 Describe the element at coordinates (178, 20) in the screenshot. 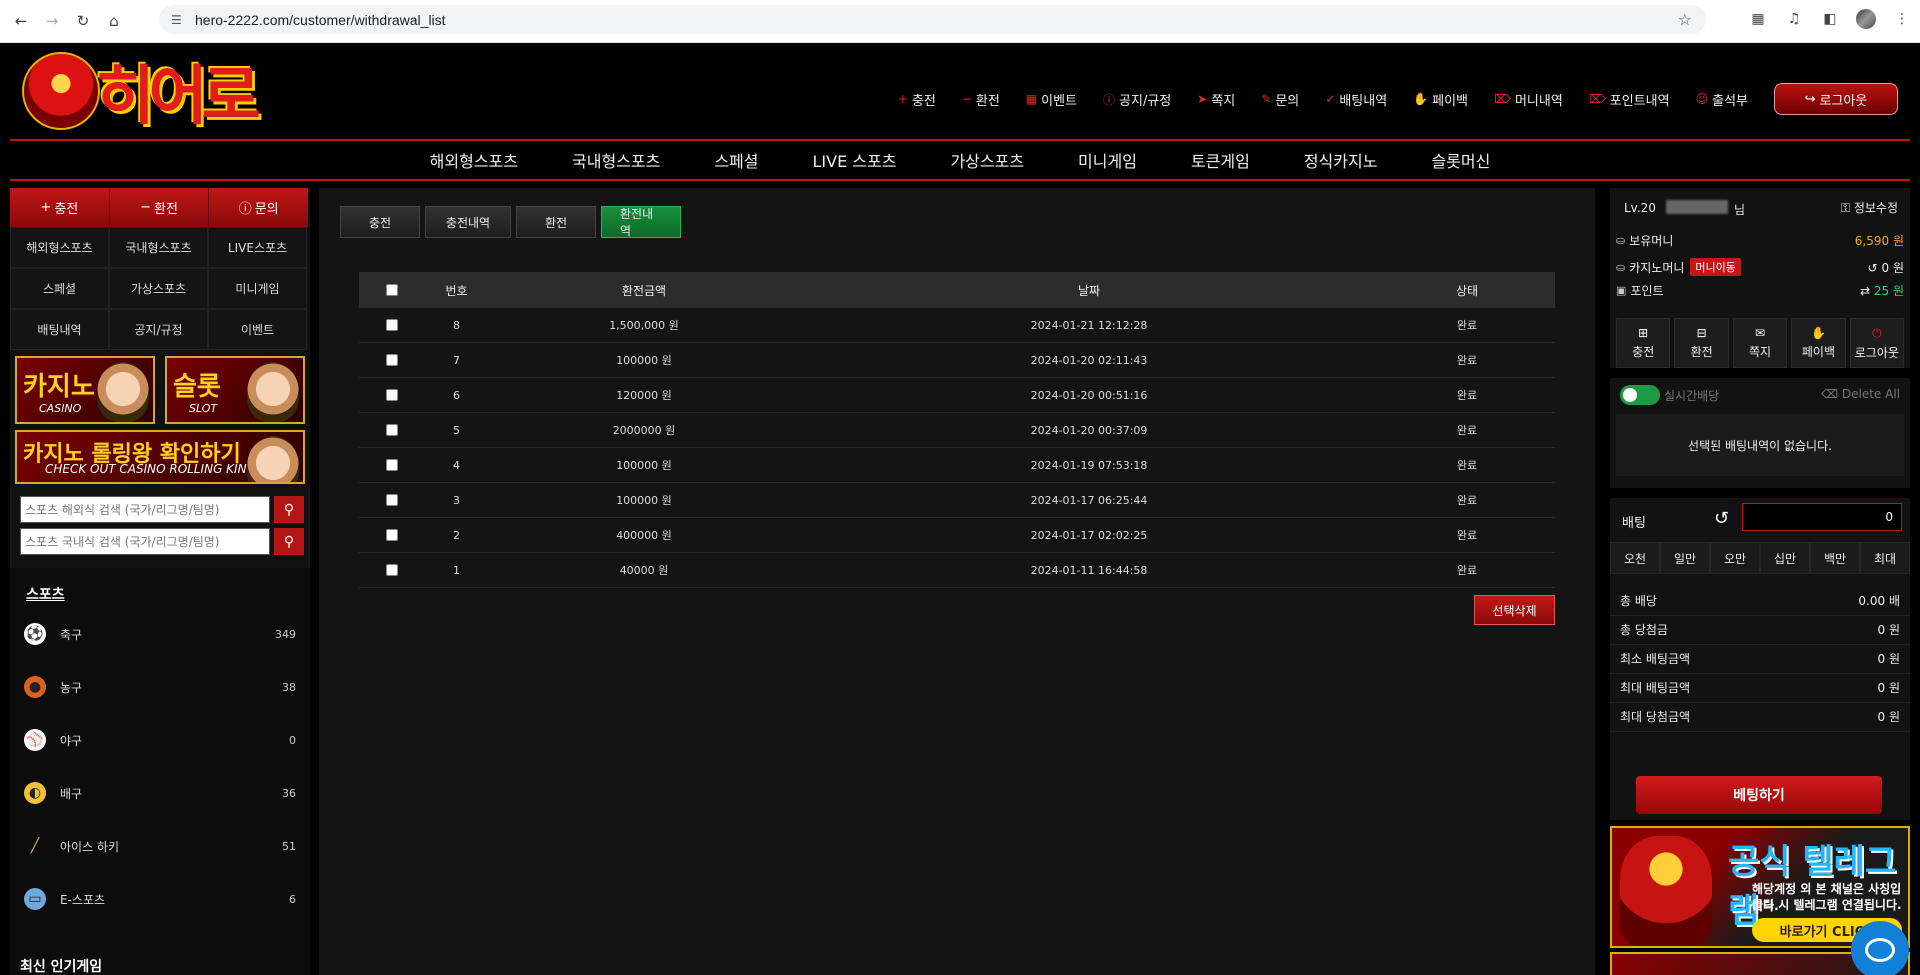

I see `site-info-icon: ☰` at that location.